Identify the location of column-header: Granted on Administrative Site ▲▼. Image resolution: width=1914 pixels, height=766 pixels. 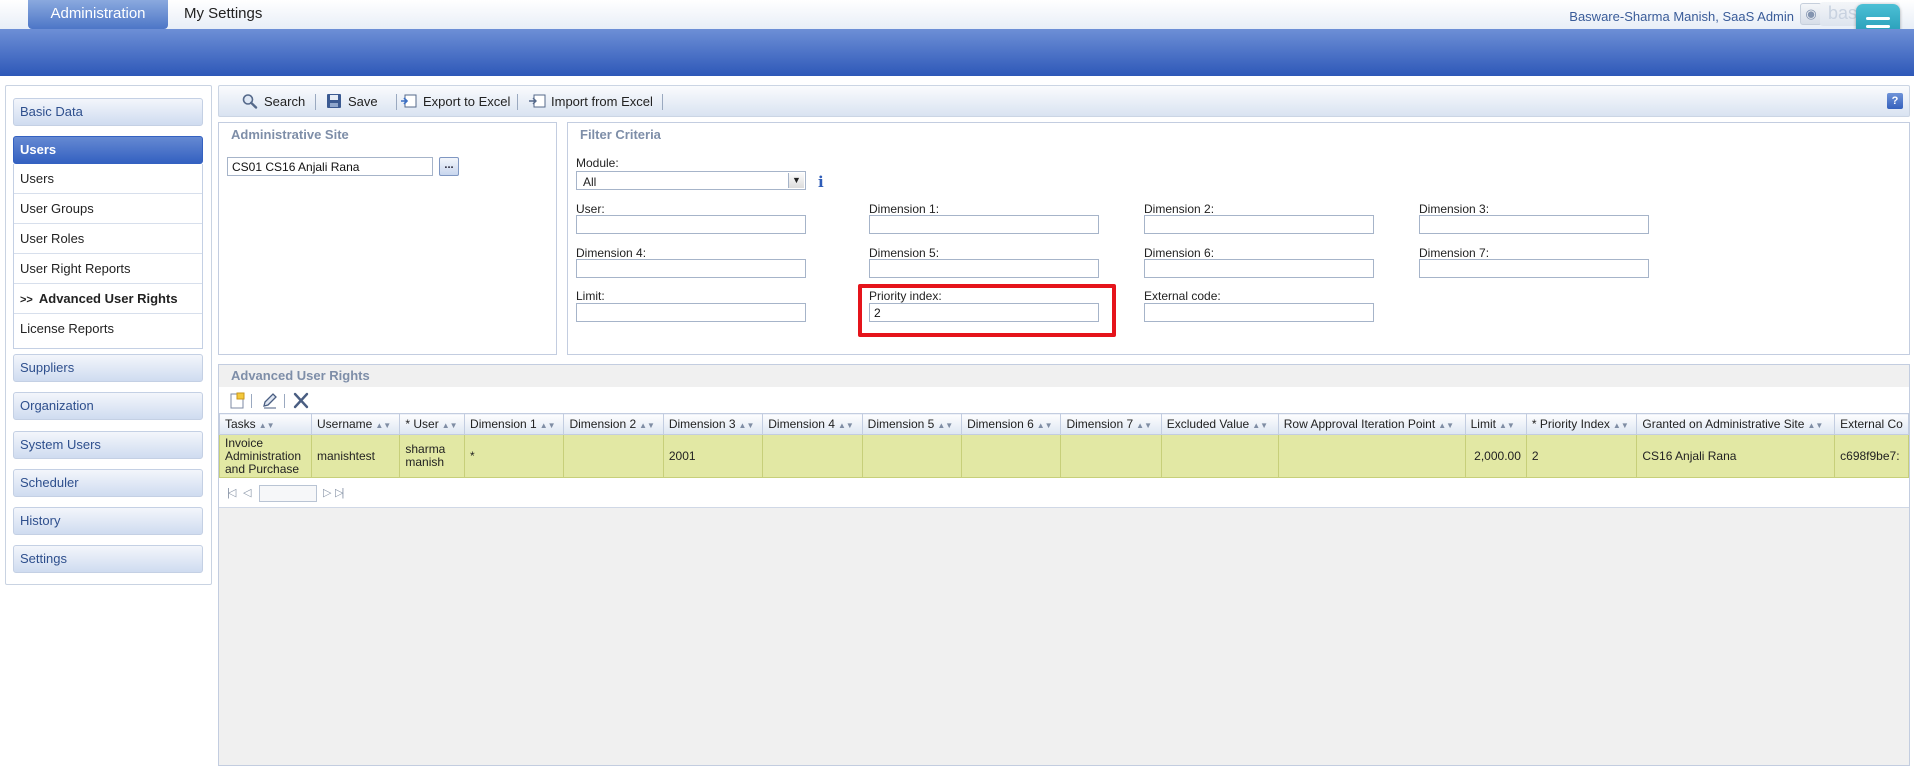
(1736, 424).